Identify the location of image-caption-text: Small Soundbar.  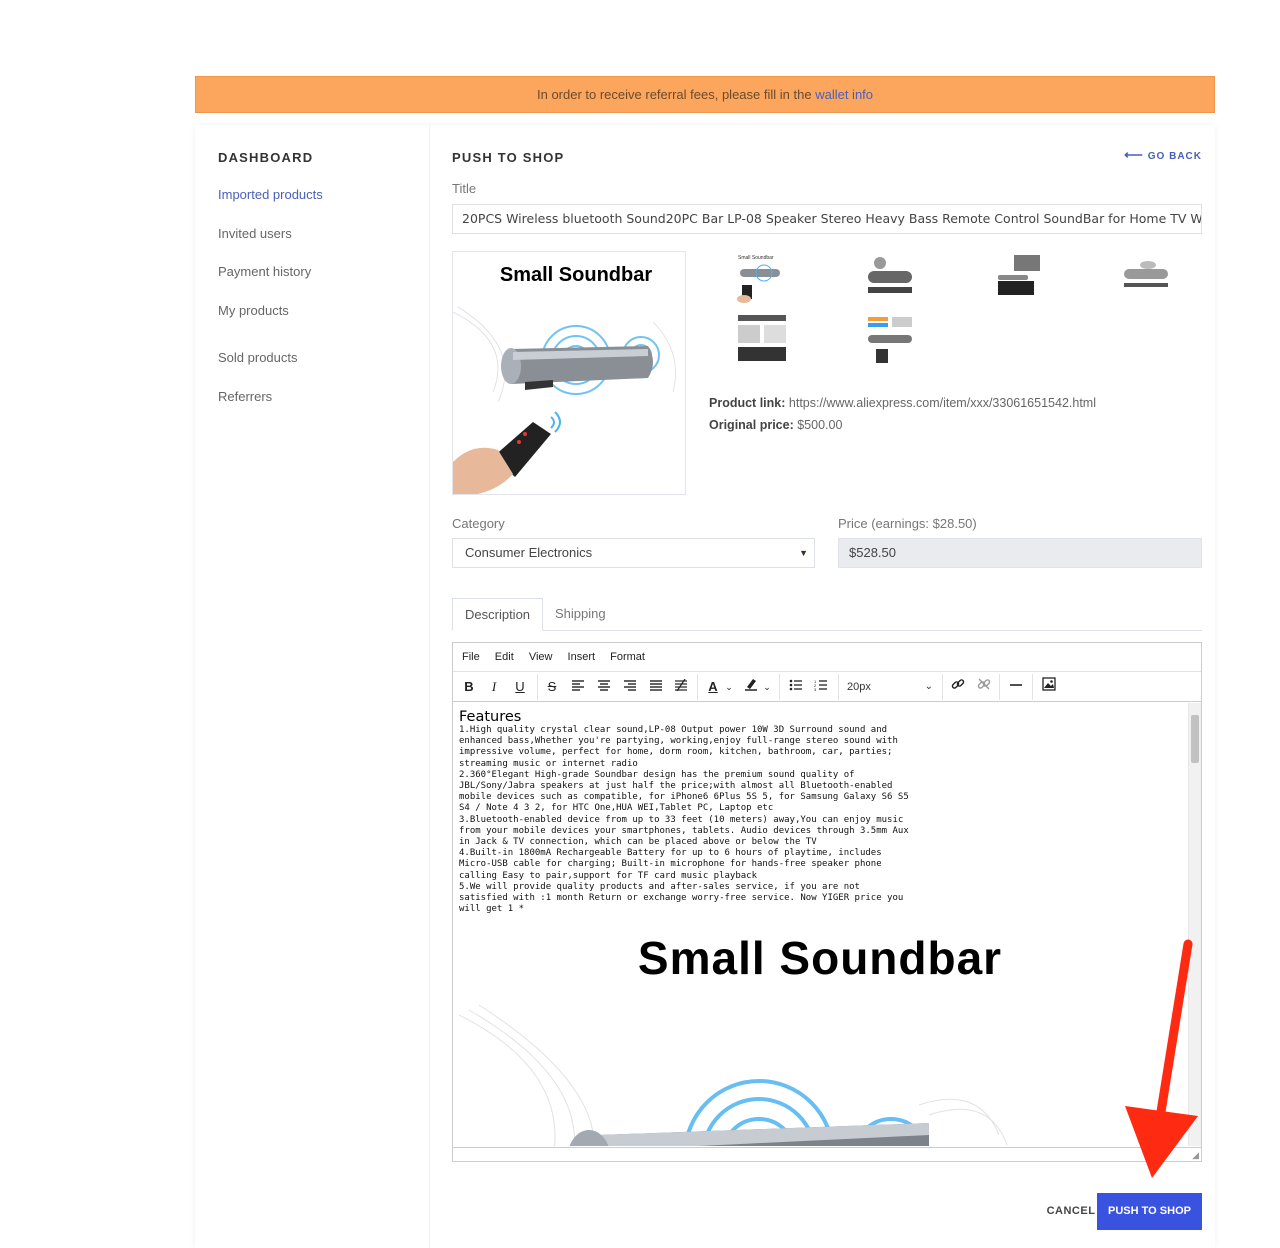
(576, 275).